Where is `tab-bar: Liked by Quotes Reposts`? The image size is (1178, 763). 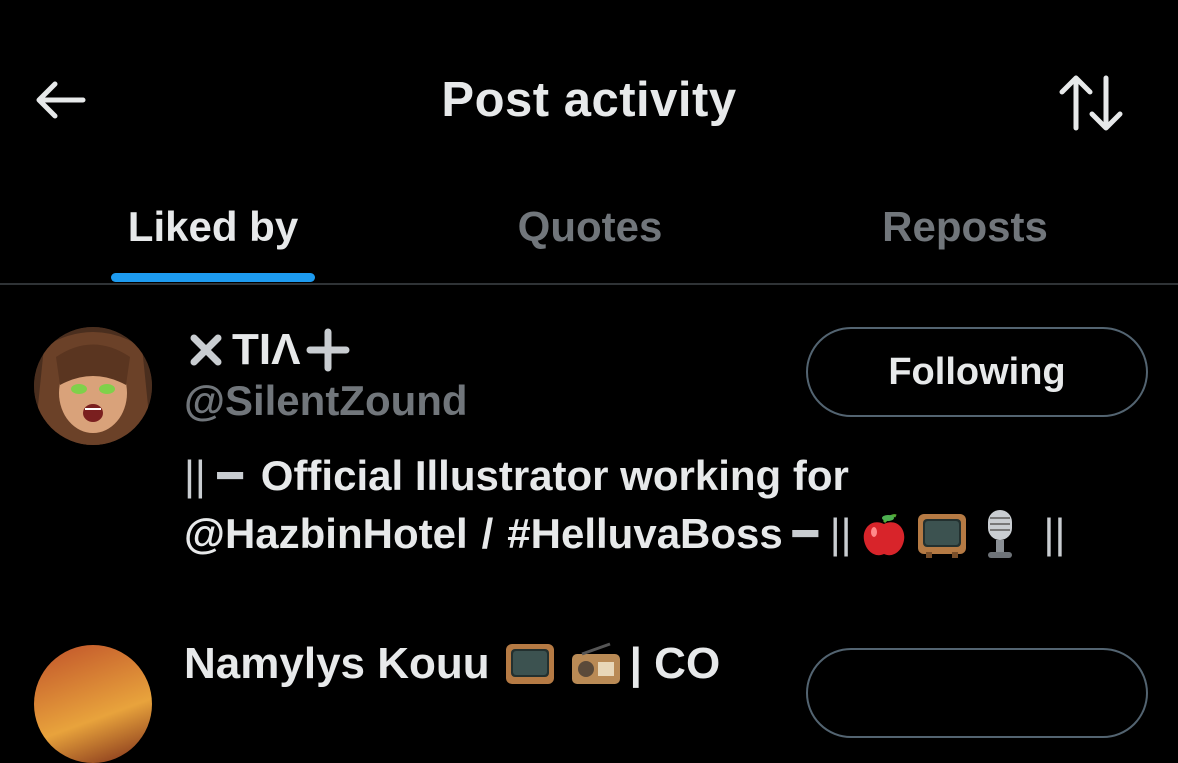
tab-bar: Liked by Quotes Reposts is located at coordinates (589, 232).